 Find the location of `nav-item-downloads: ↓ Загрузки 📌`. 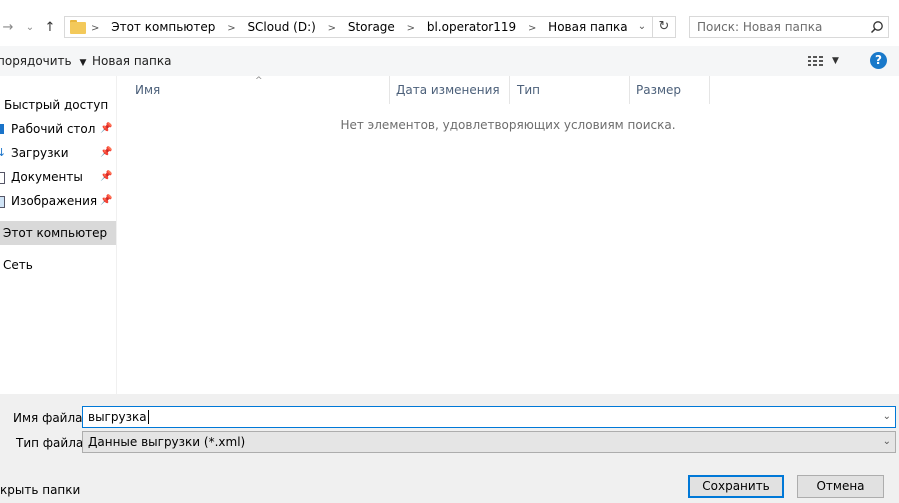

nav-item-downloads: ↓ Загрузки 📌 is located at coordinates (58, 153).